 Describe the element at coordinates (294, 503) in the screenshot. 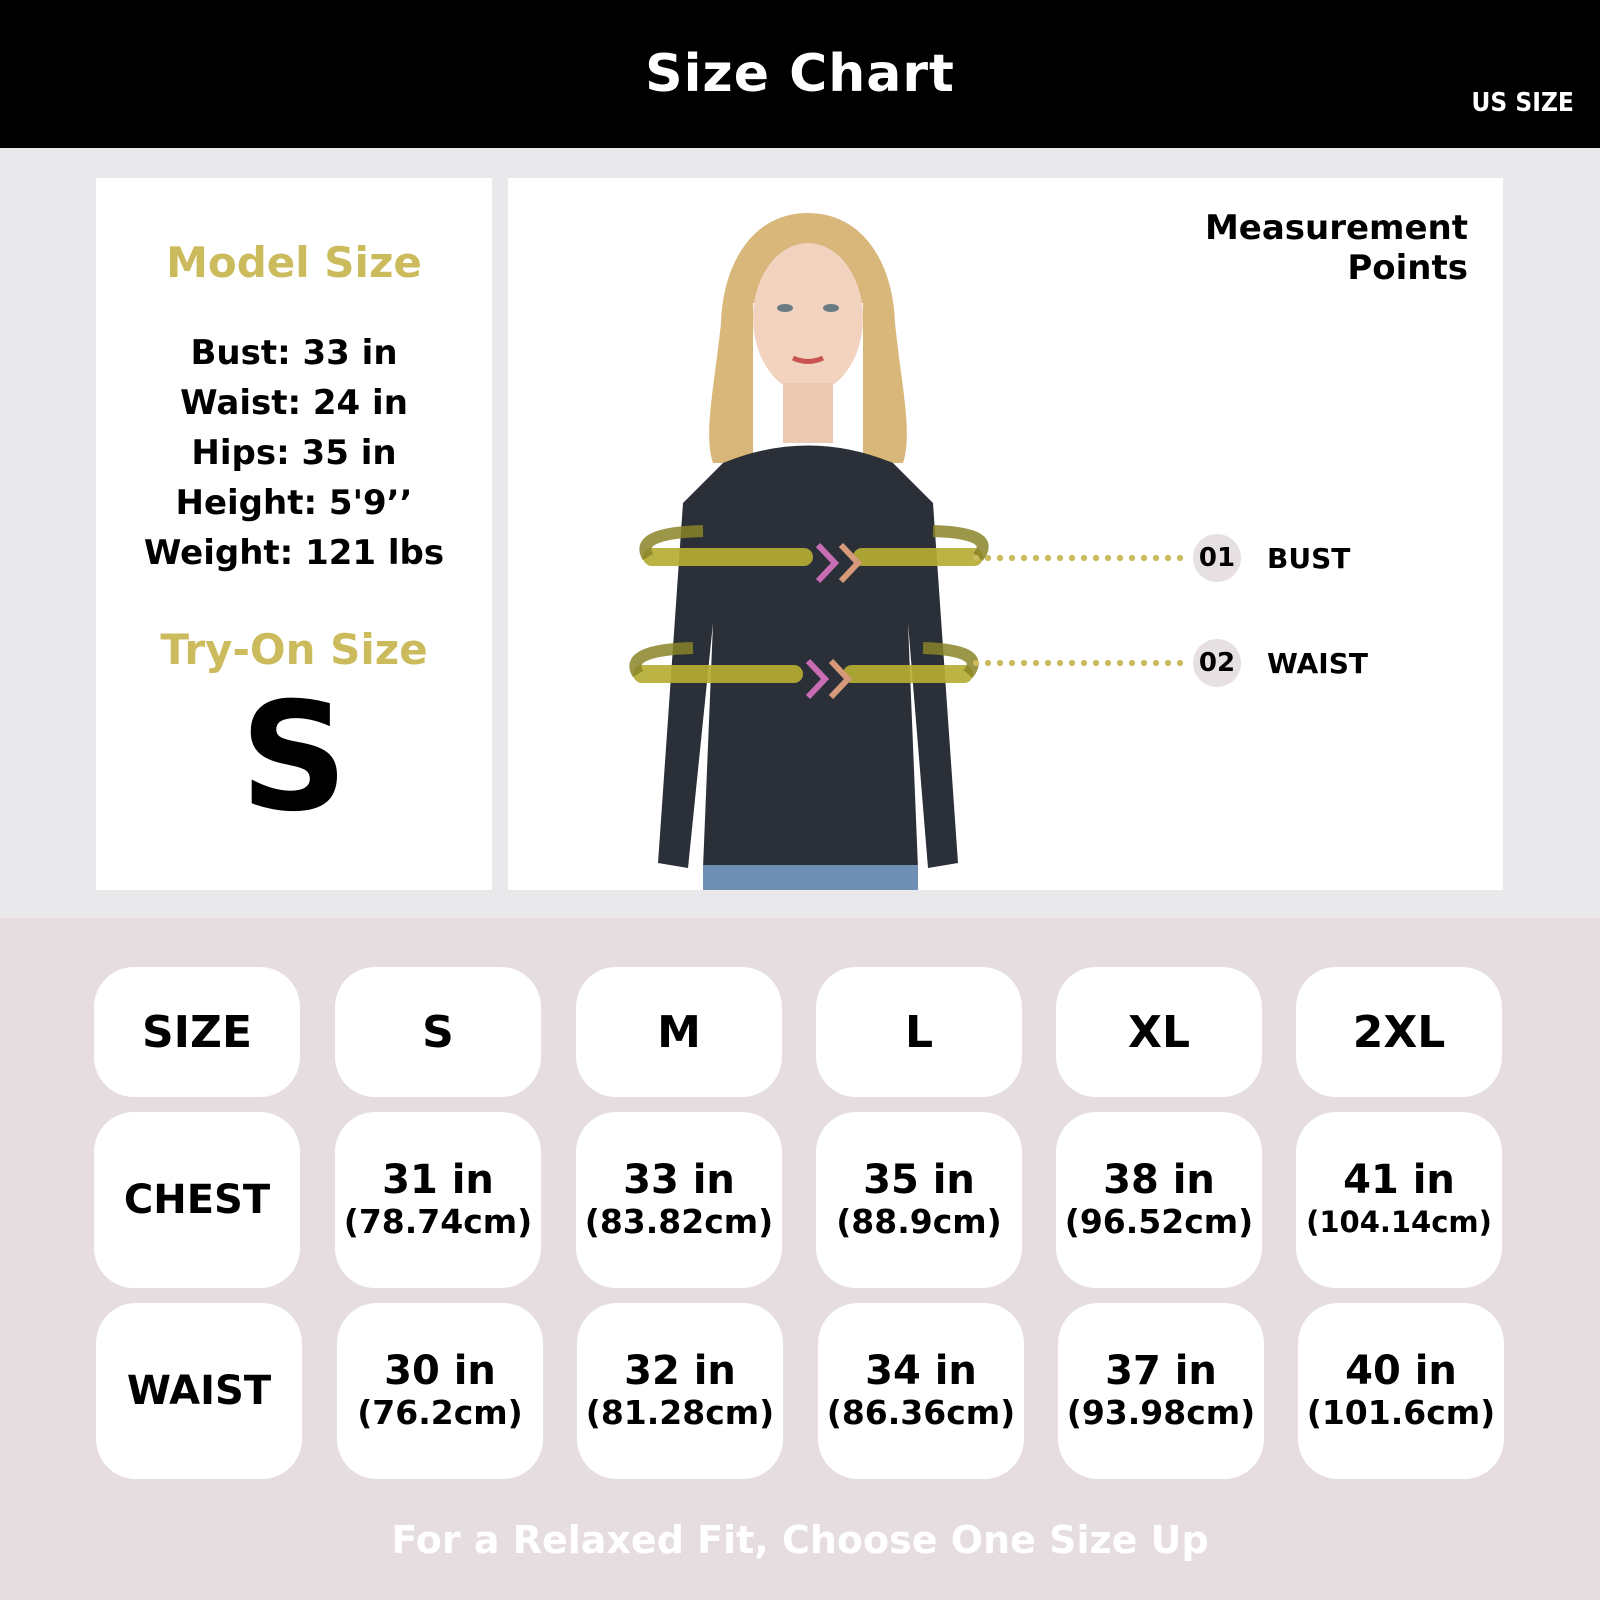

I see `model-stat-height: Height: 5'9’’` at that location.